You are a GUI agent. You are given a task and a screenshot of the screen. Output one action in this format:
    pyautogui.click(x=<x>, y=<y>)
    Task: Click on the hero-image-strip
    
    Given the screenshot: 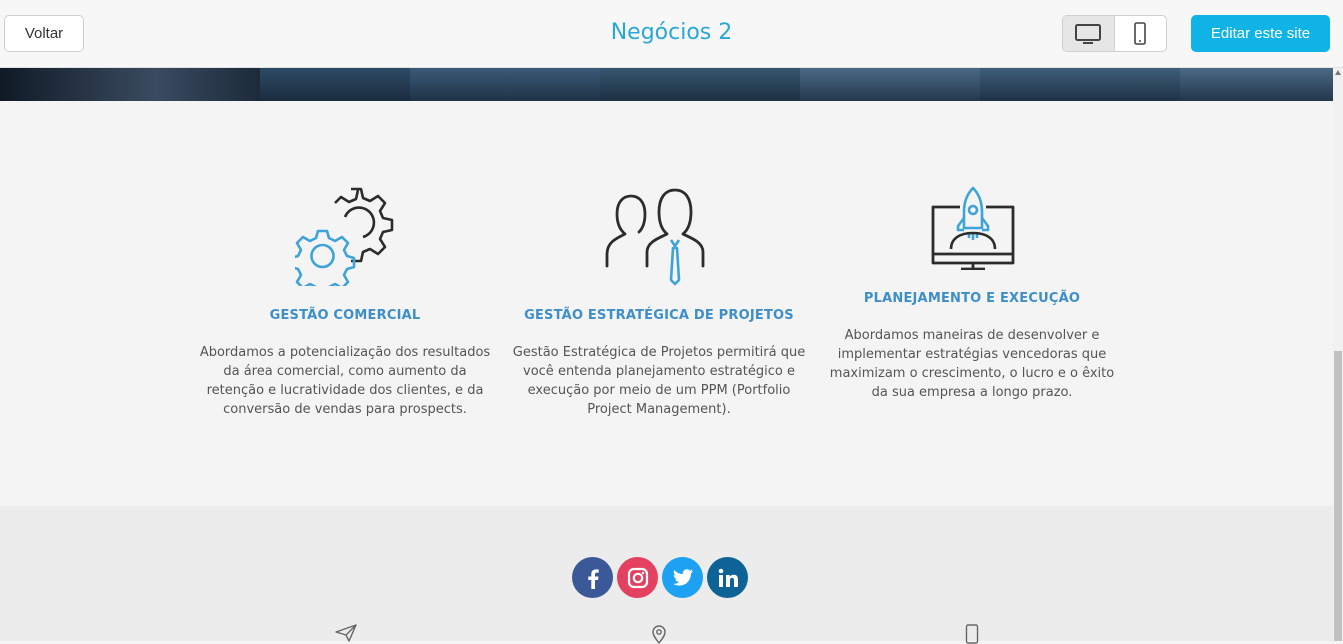 What is the action you would take?
    pyautogui.click(x=666, y=84)
    